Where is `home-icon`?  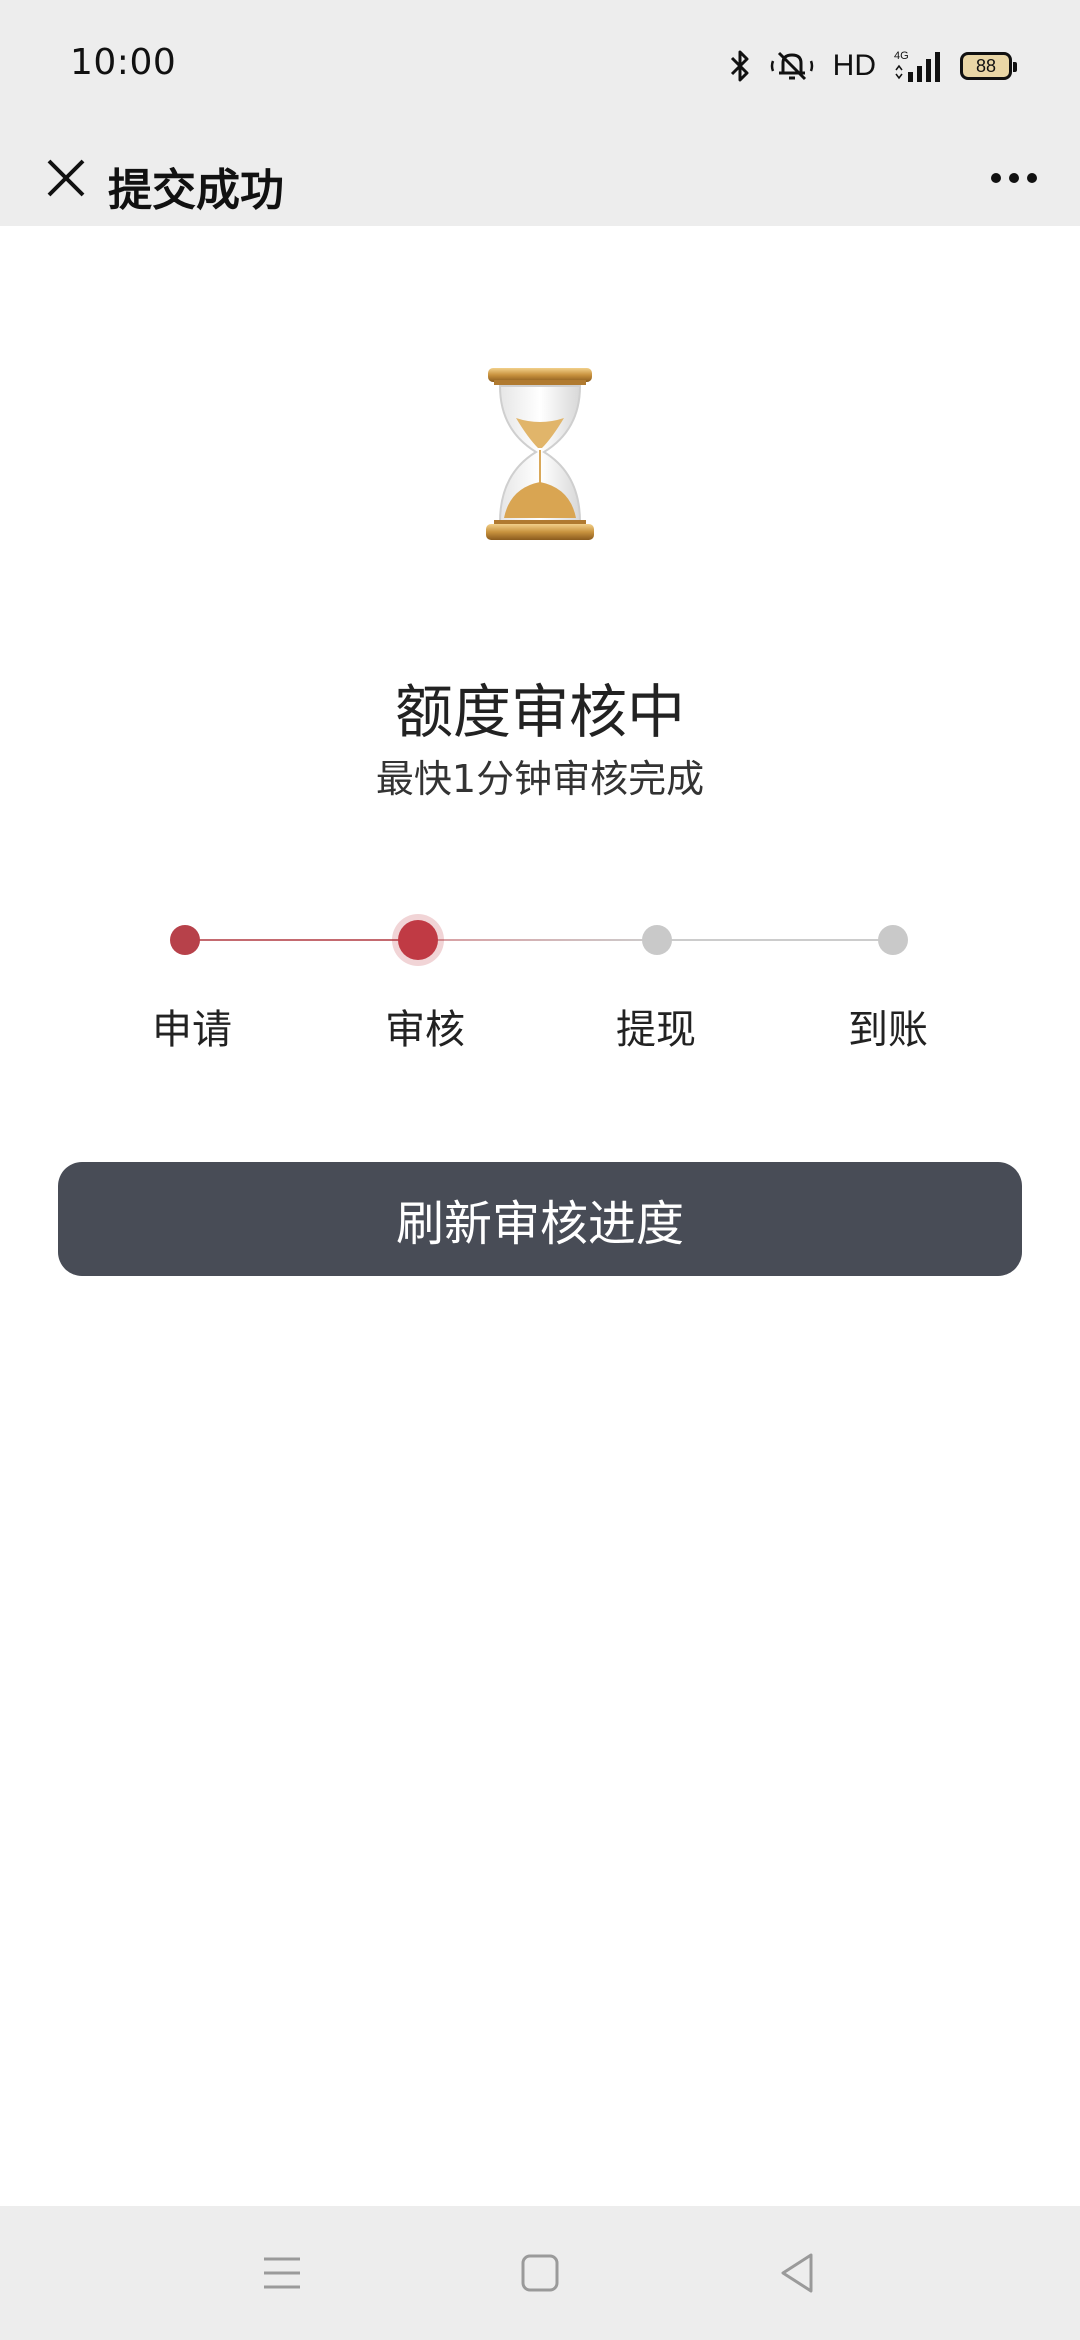
home-icon is located at coordinates (540, 2273).